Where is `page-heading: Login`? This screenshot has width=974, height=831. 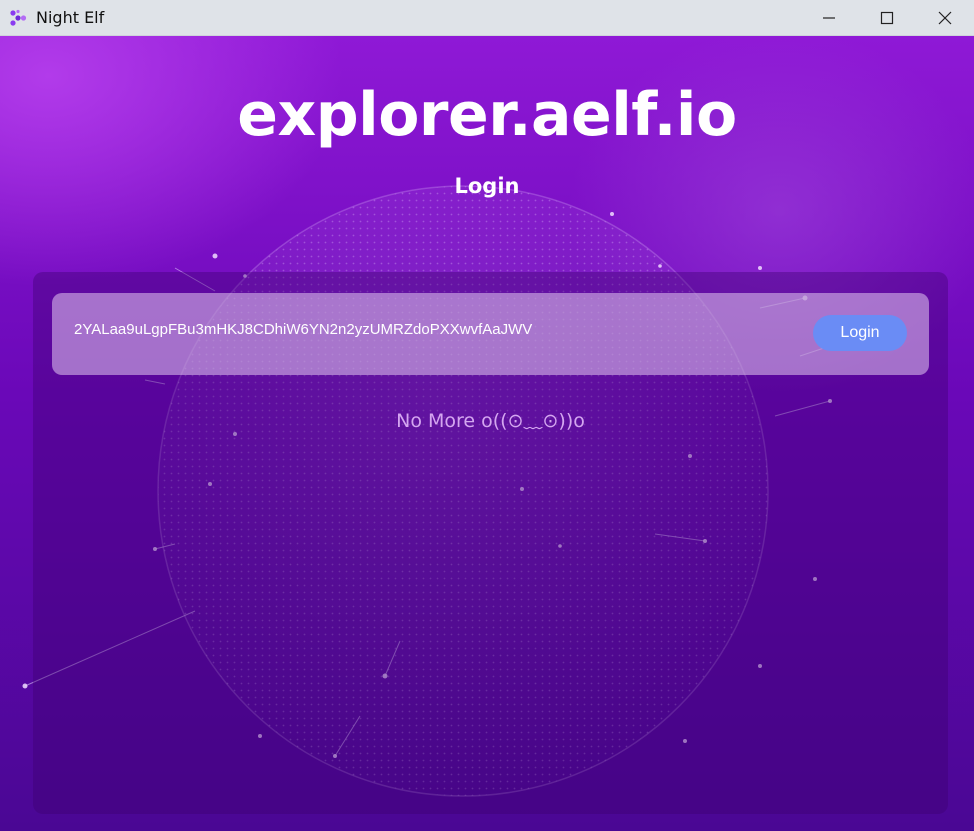
page-heading: Login is located at coordinates (487, 186).